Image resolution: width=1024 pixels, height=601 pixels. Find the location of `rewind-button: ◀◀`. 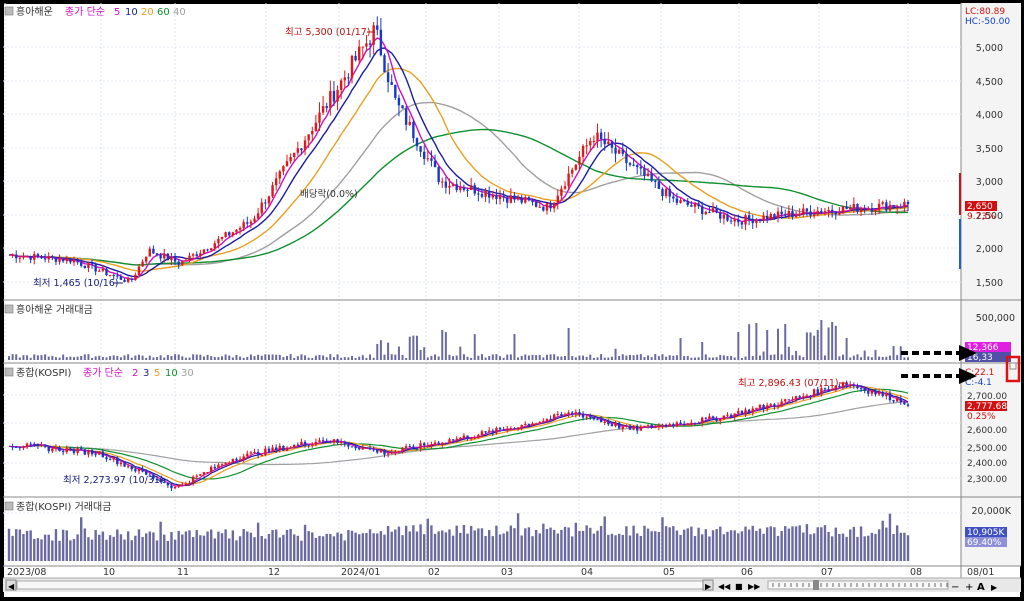

rewind-button: ◀◀ is located at coordinates (724, 586).